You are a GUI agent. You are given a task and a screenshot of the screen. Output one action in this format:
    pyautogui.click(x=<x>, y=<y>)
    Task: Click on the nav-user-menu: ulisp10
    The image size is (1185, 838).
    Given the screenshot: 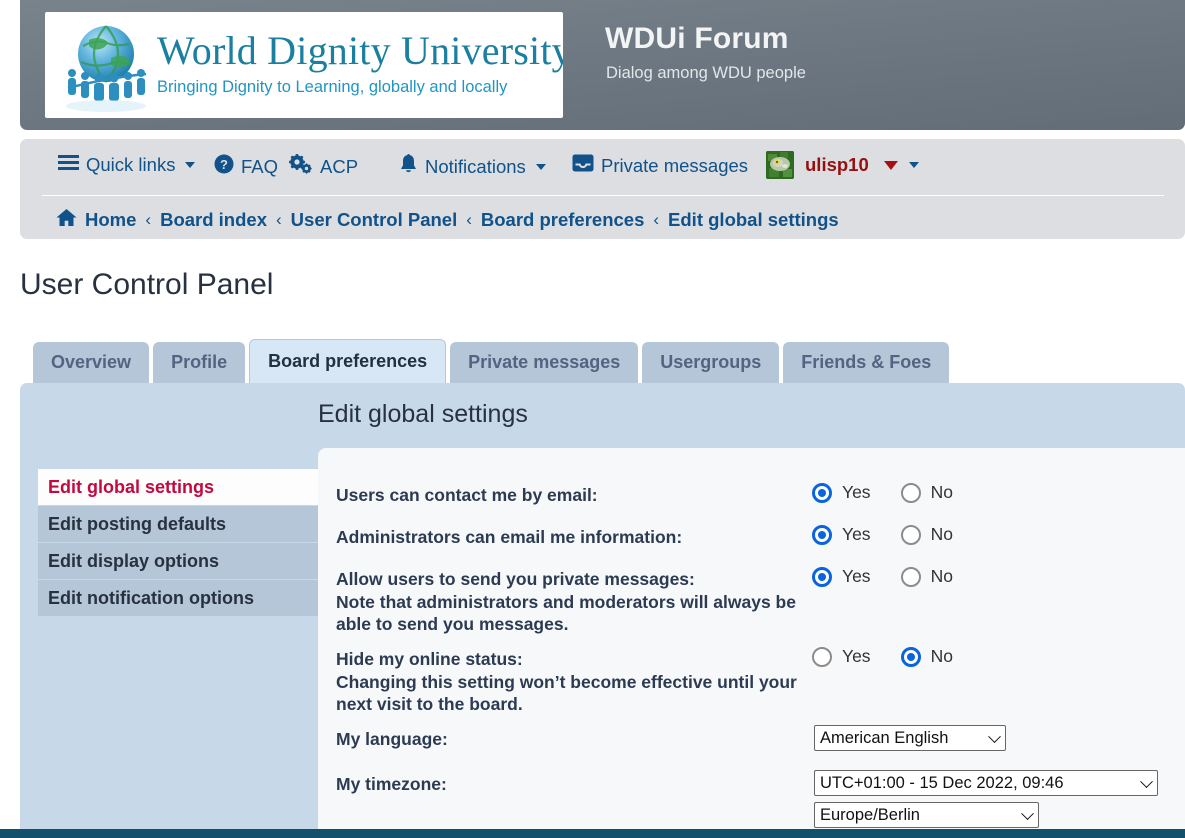 What is the action you would take?
    pyautogui.click(x=842, y=165)
    